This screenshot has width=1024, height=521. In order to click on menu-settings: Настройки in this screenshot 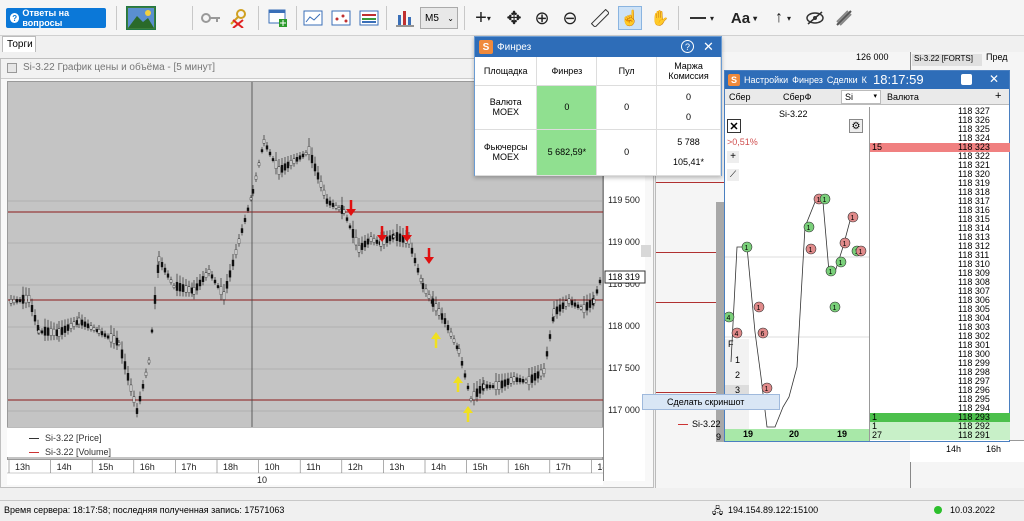, I will do `click(766, 80)`.